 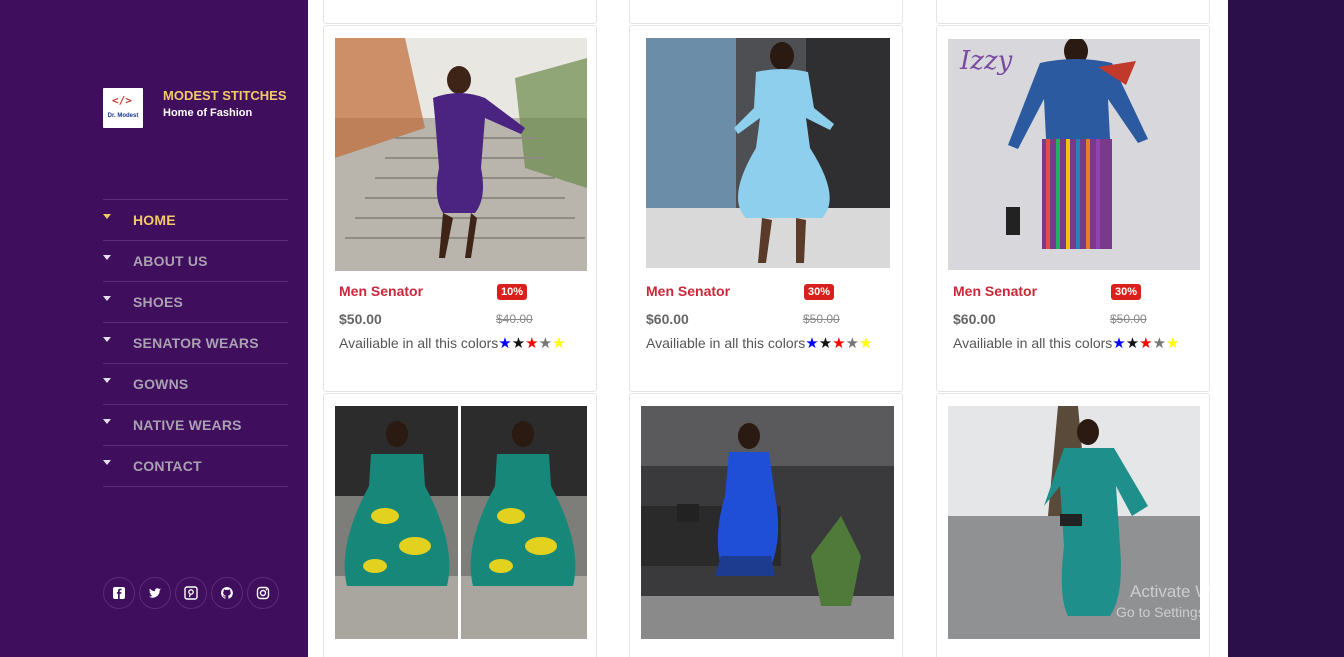 I want to click on nav-item-about-us: ABOUT US, so click(x=195, y=260).